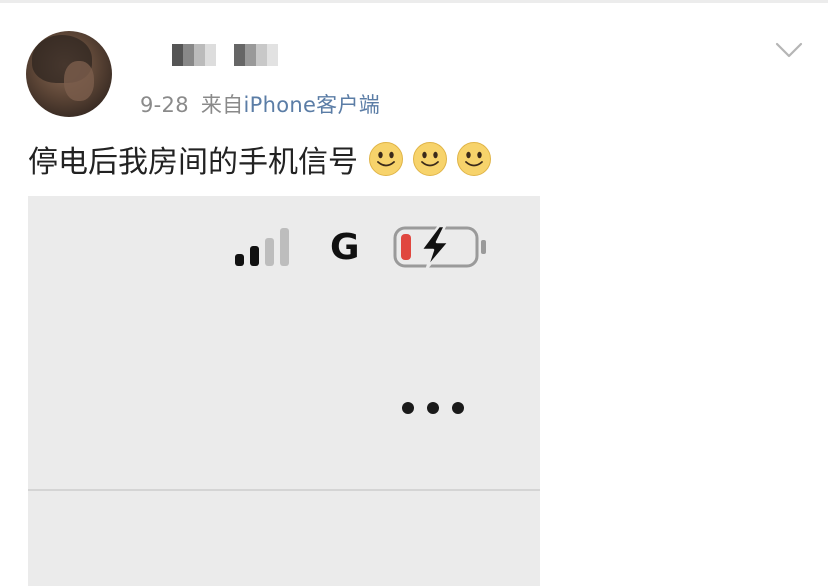 Image resolution: width=828 pixels, height=586 pixels. I want to click on top-divider, so click(414, 1).